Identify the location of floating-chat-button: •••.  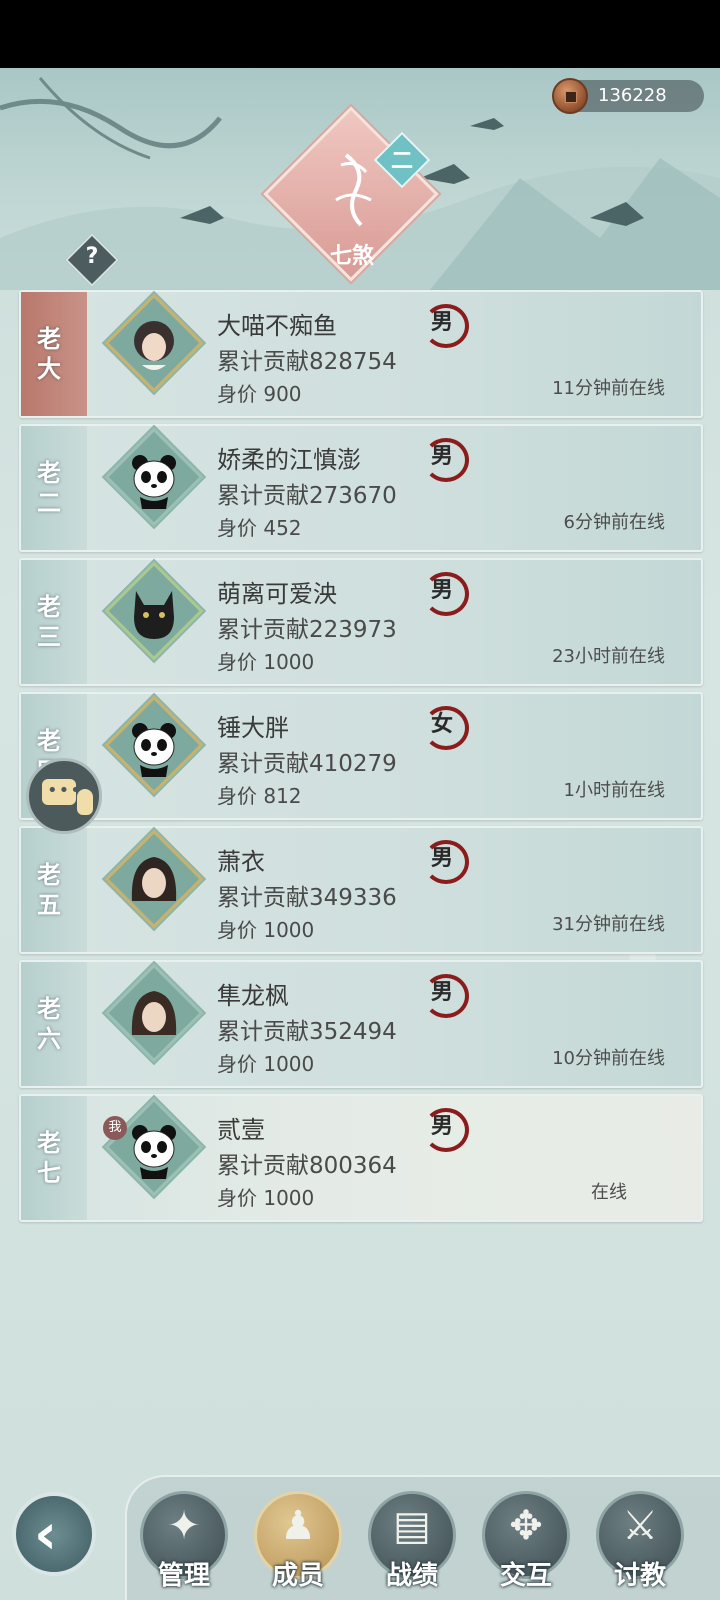
(64, 796).